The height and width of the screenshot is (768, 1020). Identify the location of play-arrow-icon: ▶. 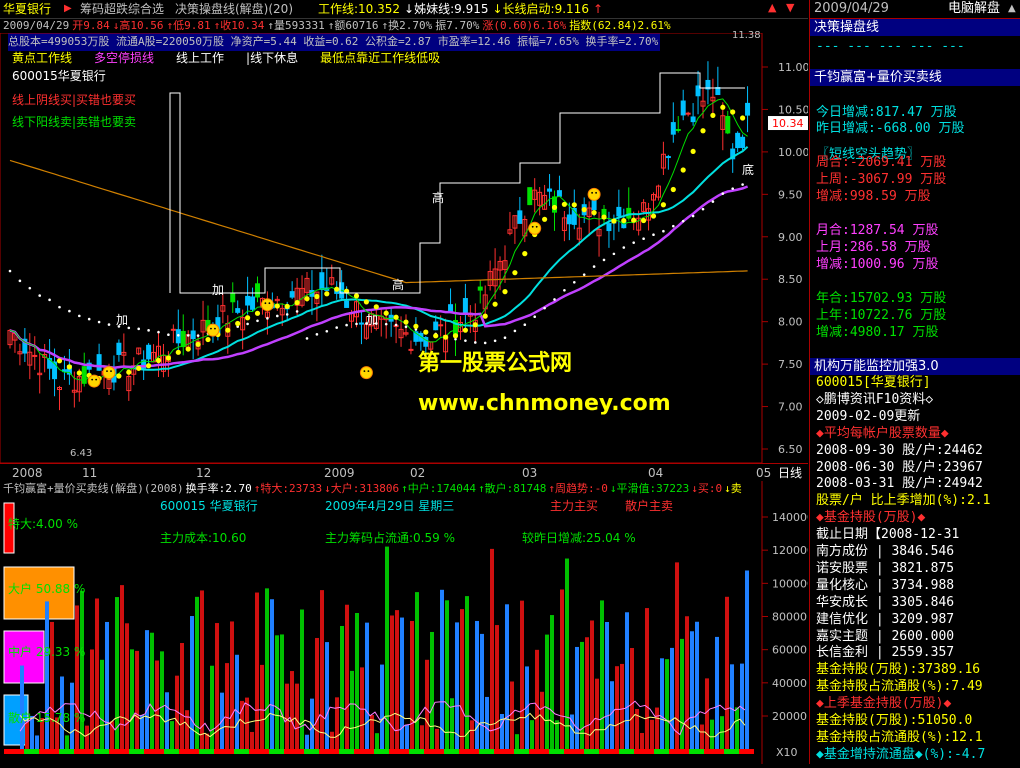
(68, 9).